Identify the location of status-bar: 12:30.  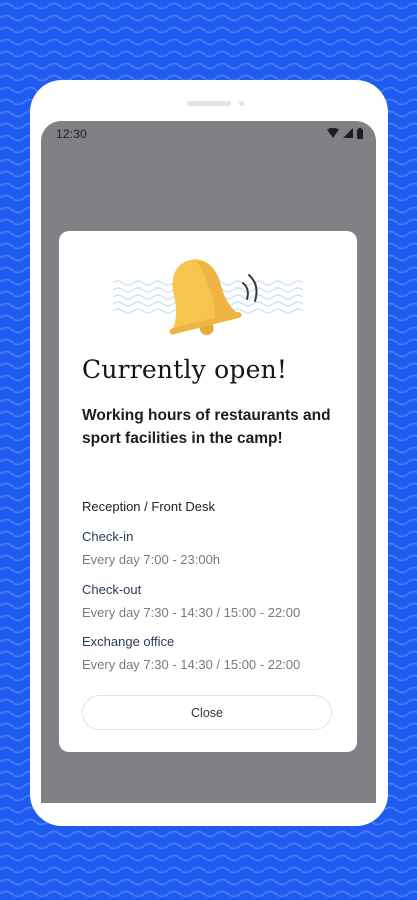
(208, 134).